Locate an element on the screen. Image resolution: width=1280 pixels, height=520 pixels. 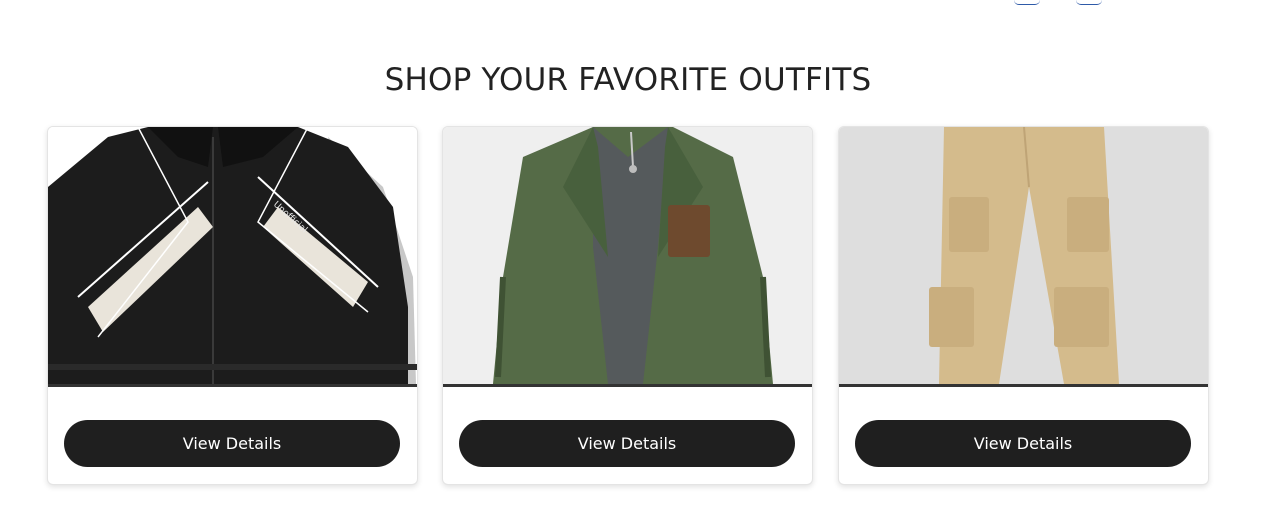
header-icons is located at coordinates (1058, 2).